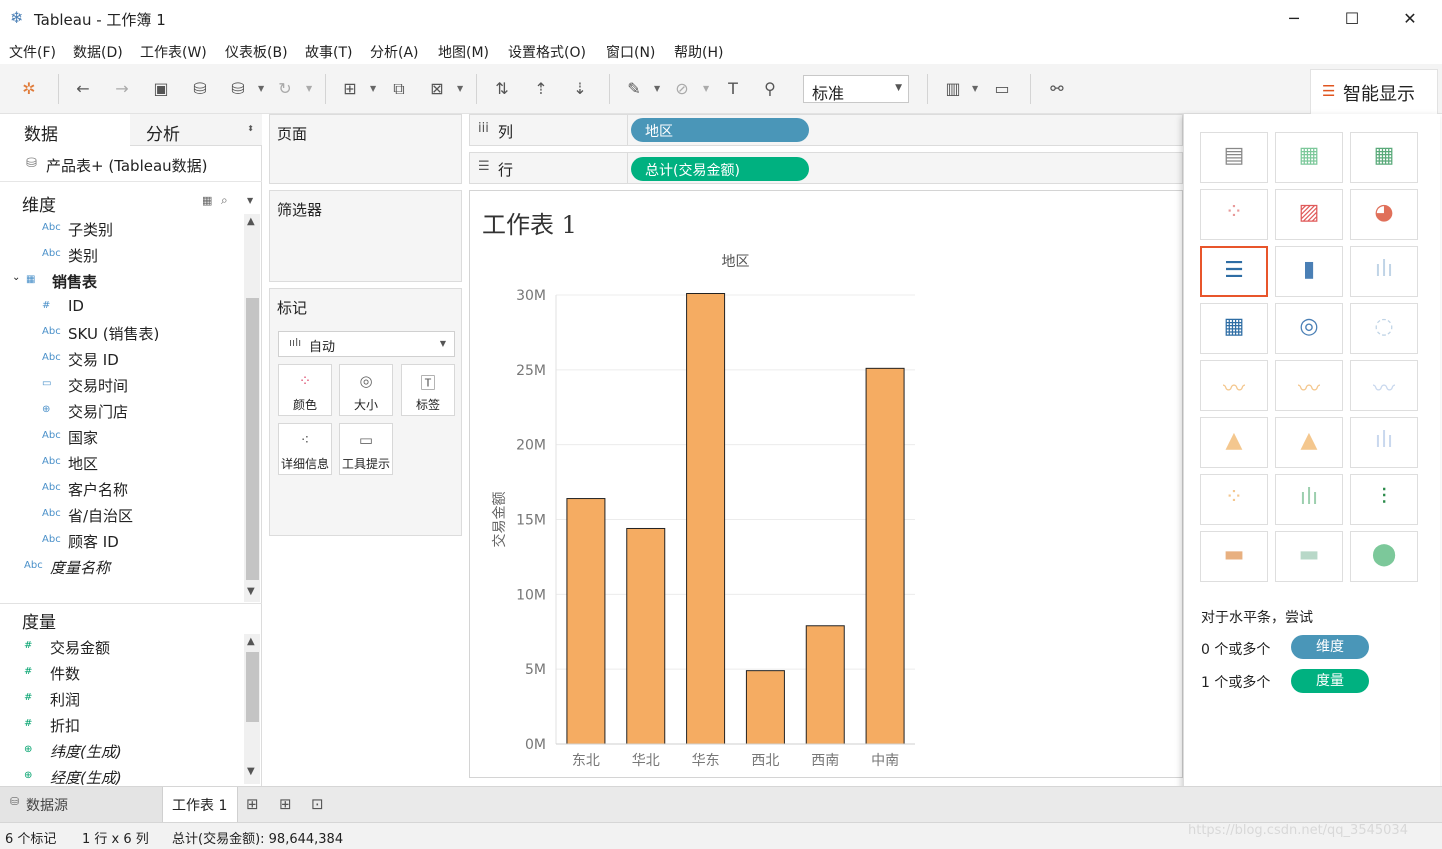 The image size is (1442, 849). I want to click on fix-axes-icon: ⚲, so click(770, 89).